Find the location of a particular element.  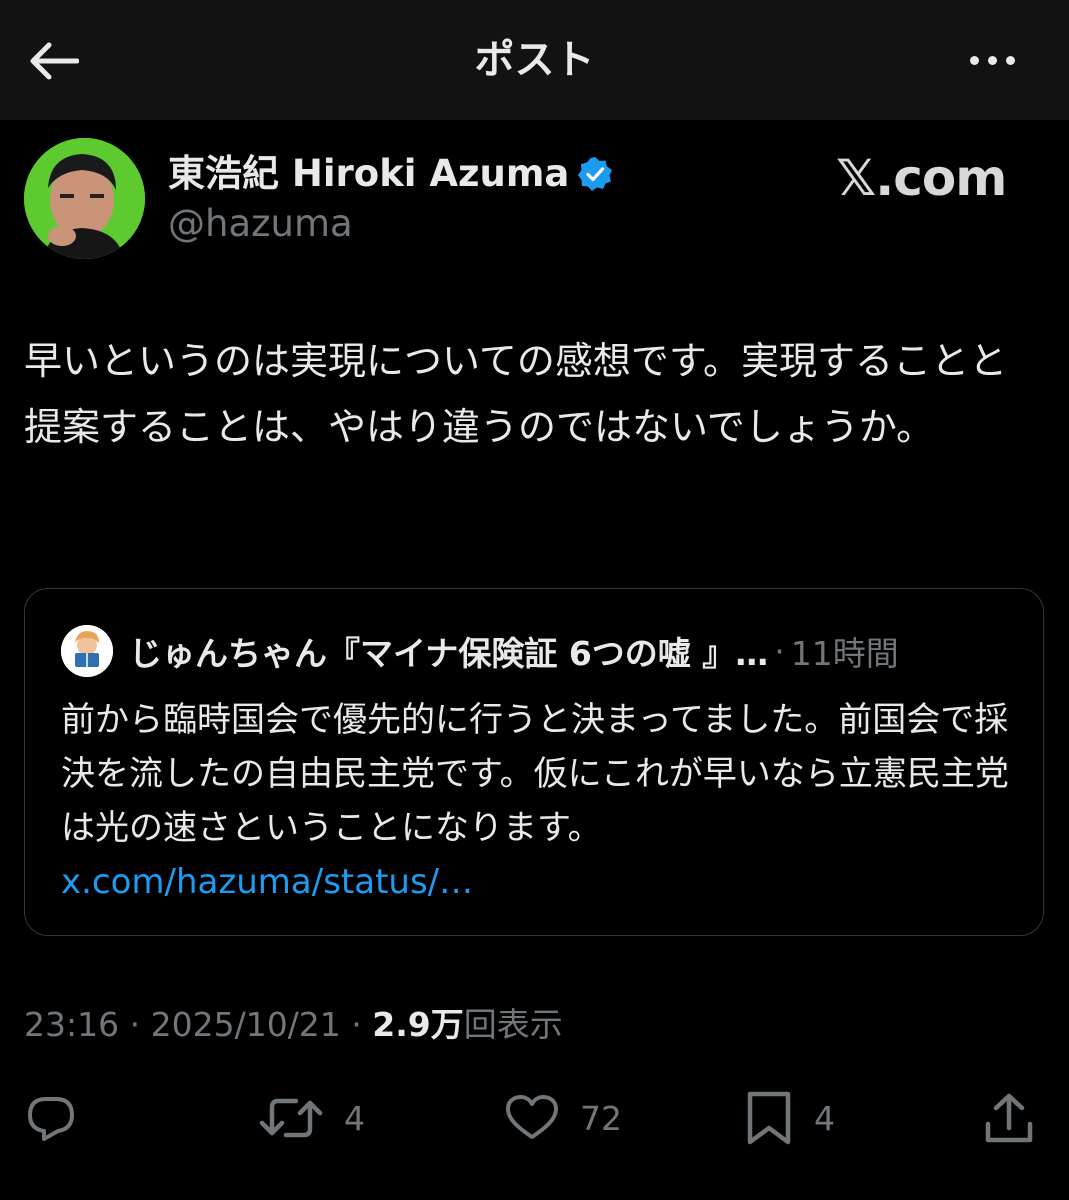

more-icon is located at coordinates (974, 60).